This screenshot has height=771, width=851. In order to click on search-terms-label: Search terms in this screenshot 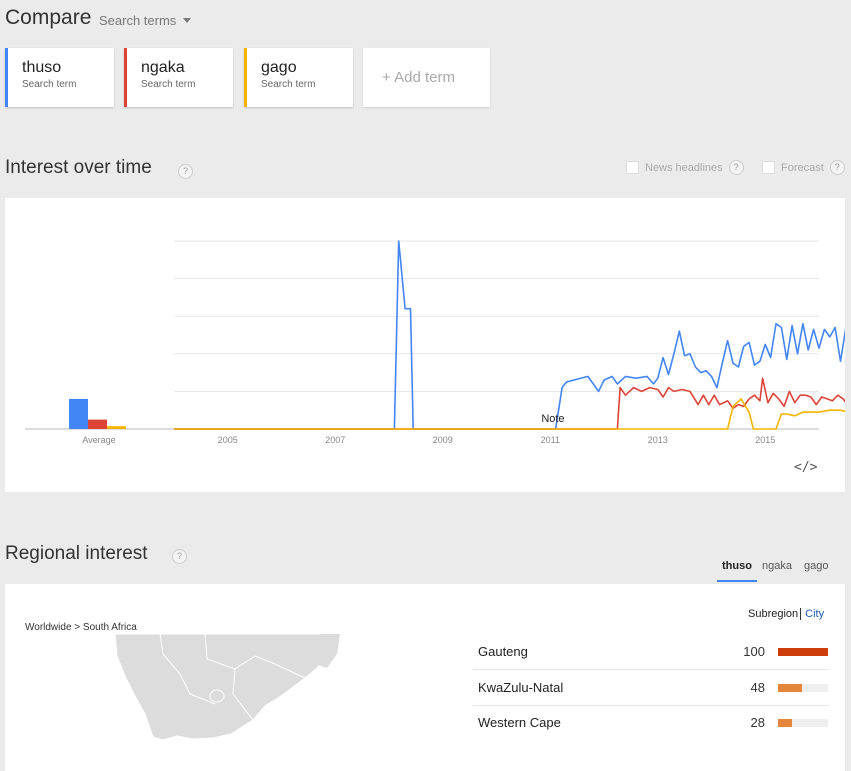, I will do `click(138, 20)`.